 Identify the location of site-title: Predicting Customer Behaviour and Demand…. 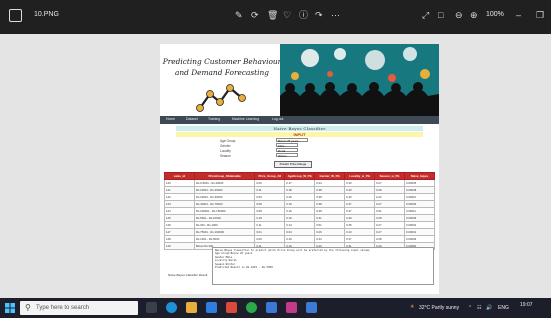
(222, 67).